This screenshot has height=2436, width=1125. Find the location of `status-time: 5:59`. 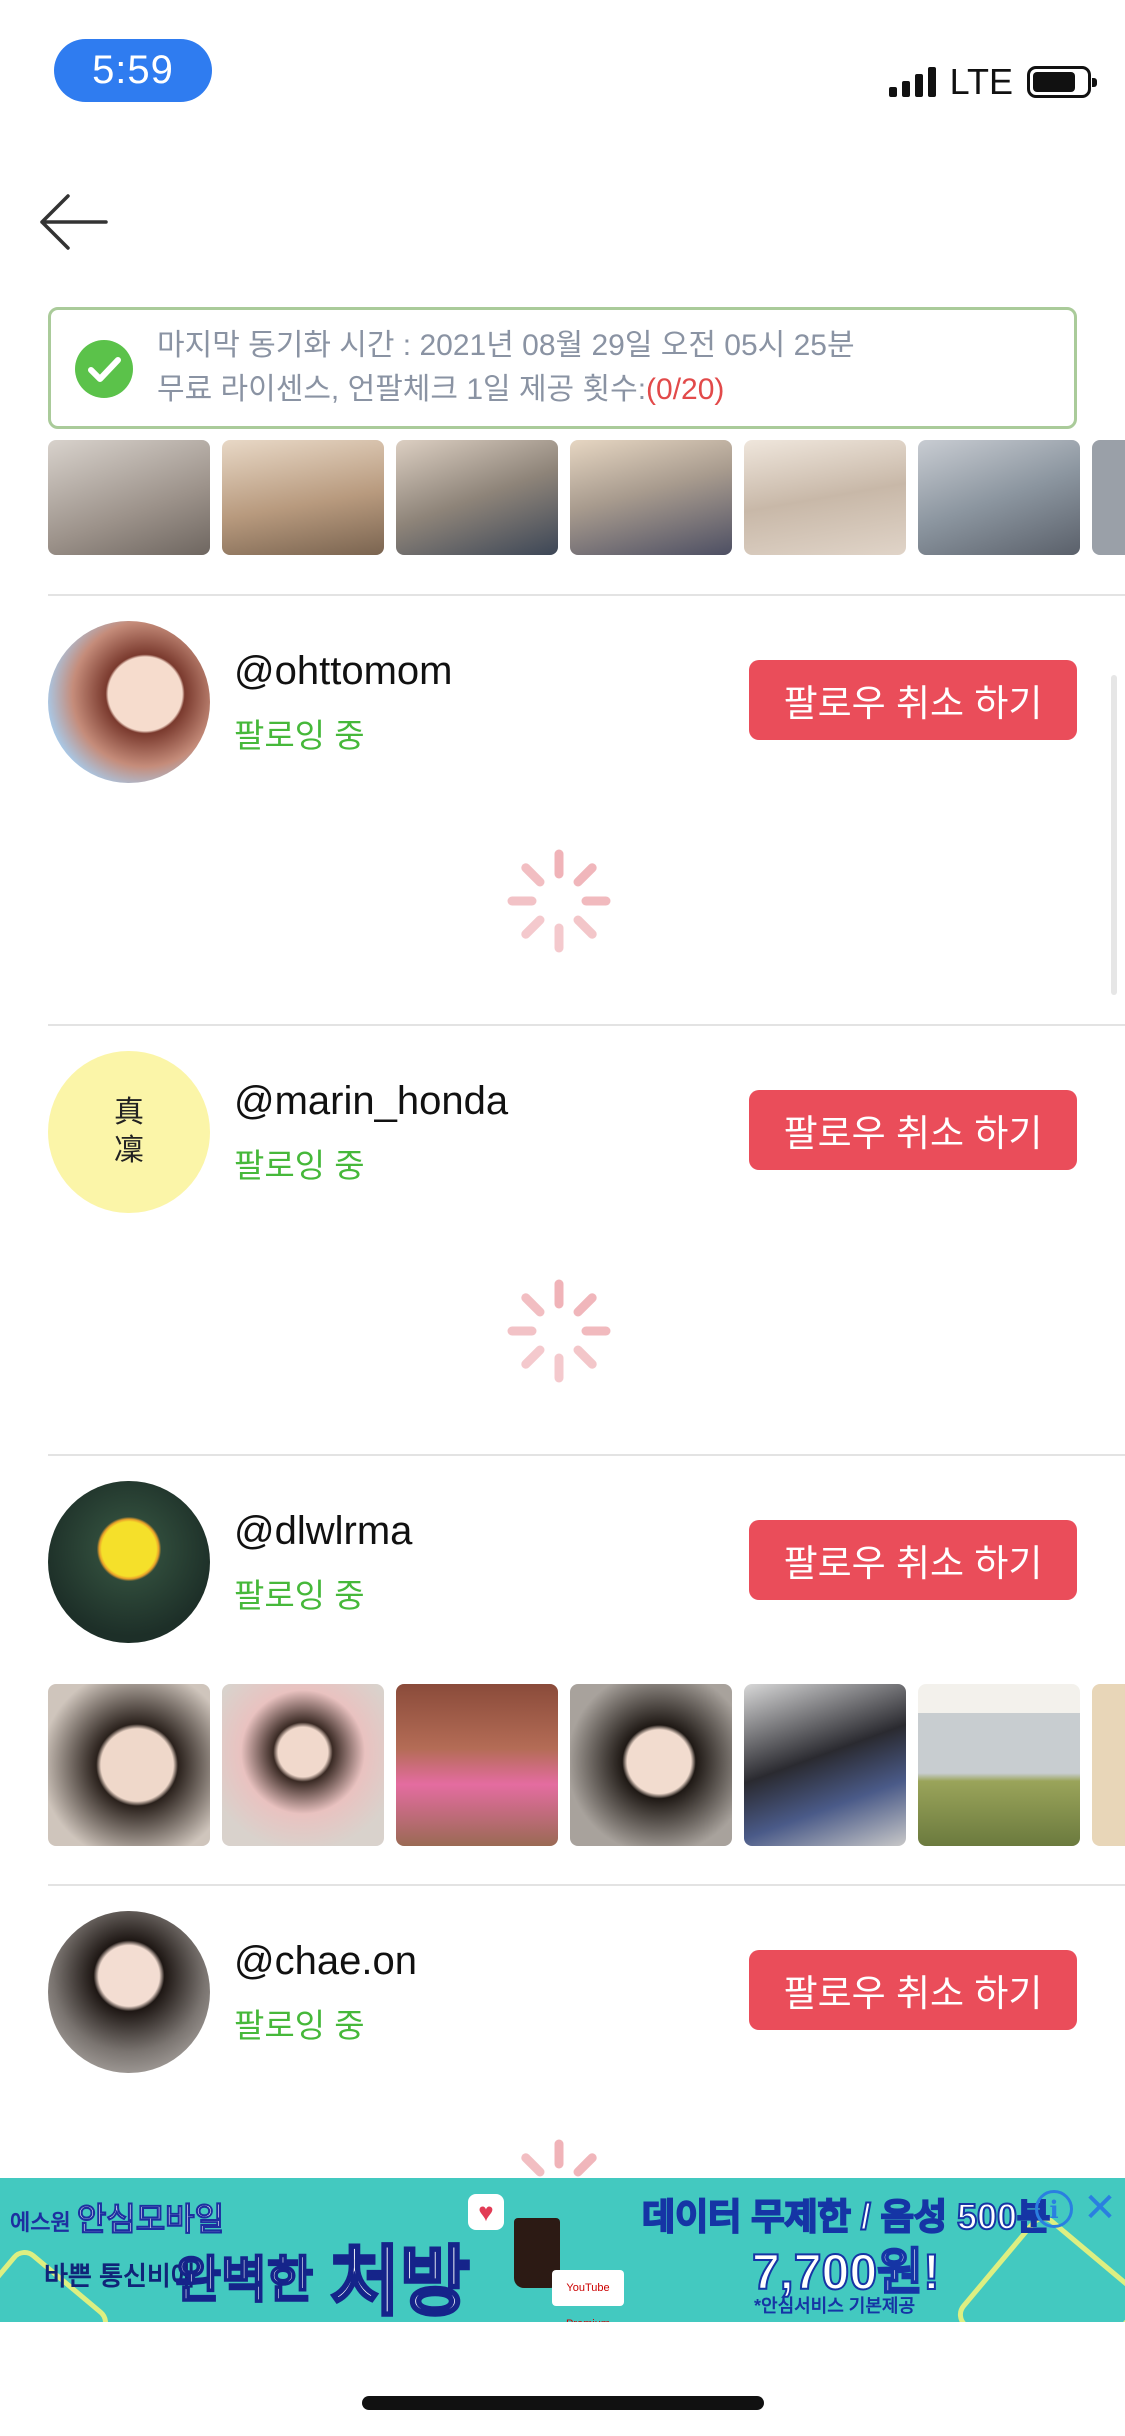

status-time: 5:59 is located at coordinates (133, 70).